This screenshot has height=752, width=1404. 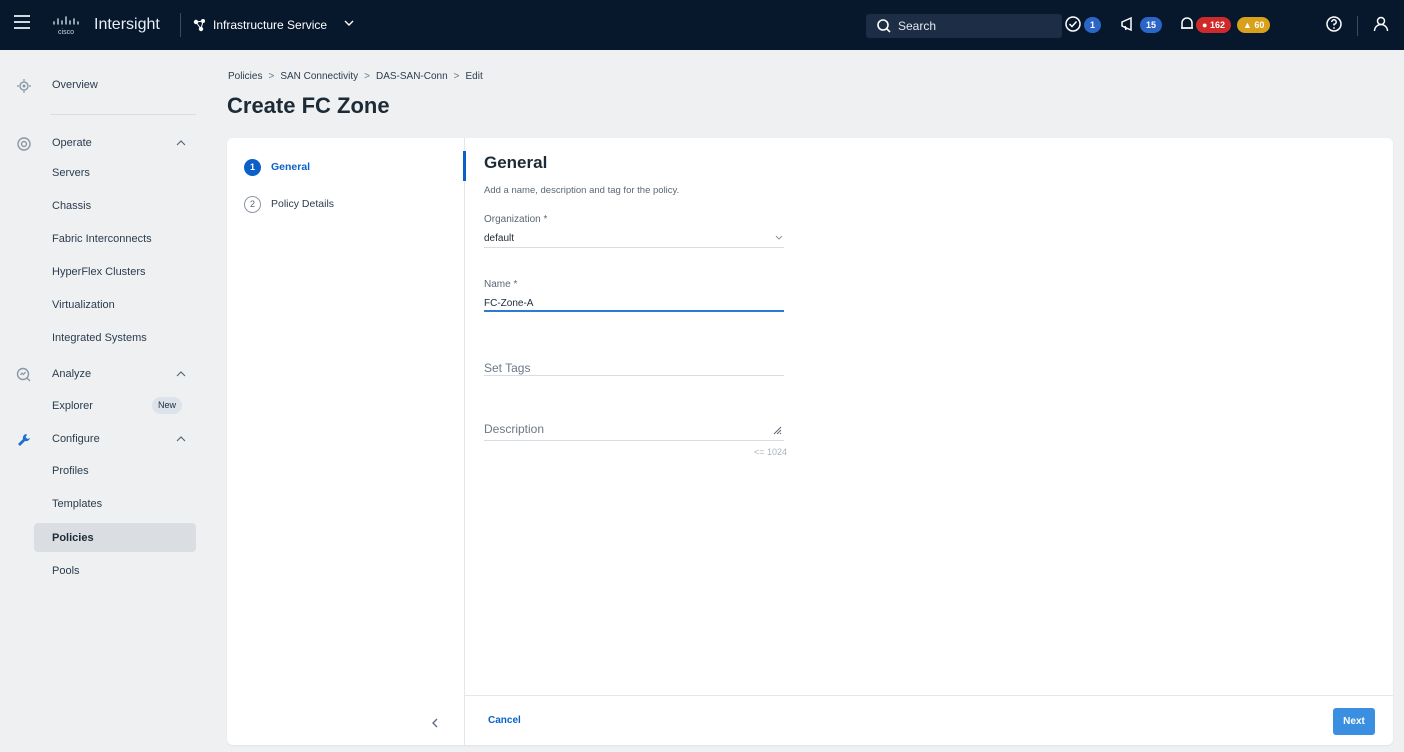 What do you see at coordinates (308, 105) in the screenshot?
I see `page-title: Create FC Zone` at bounding box center [308, 105].